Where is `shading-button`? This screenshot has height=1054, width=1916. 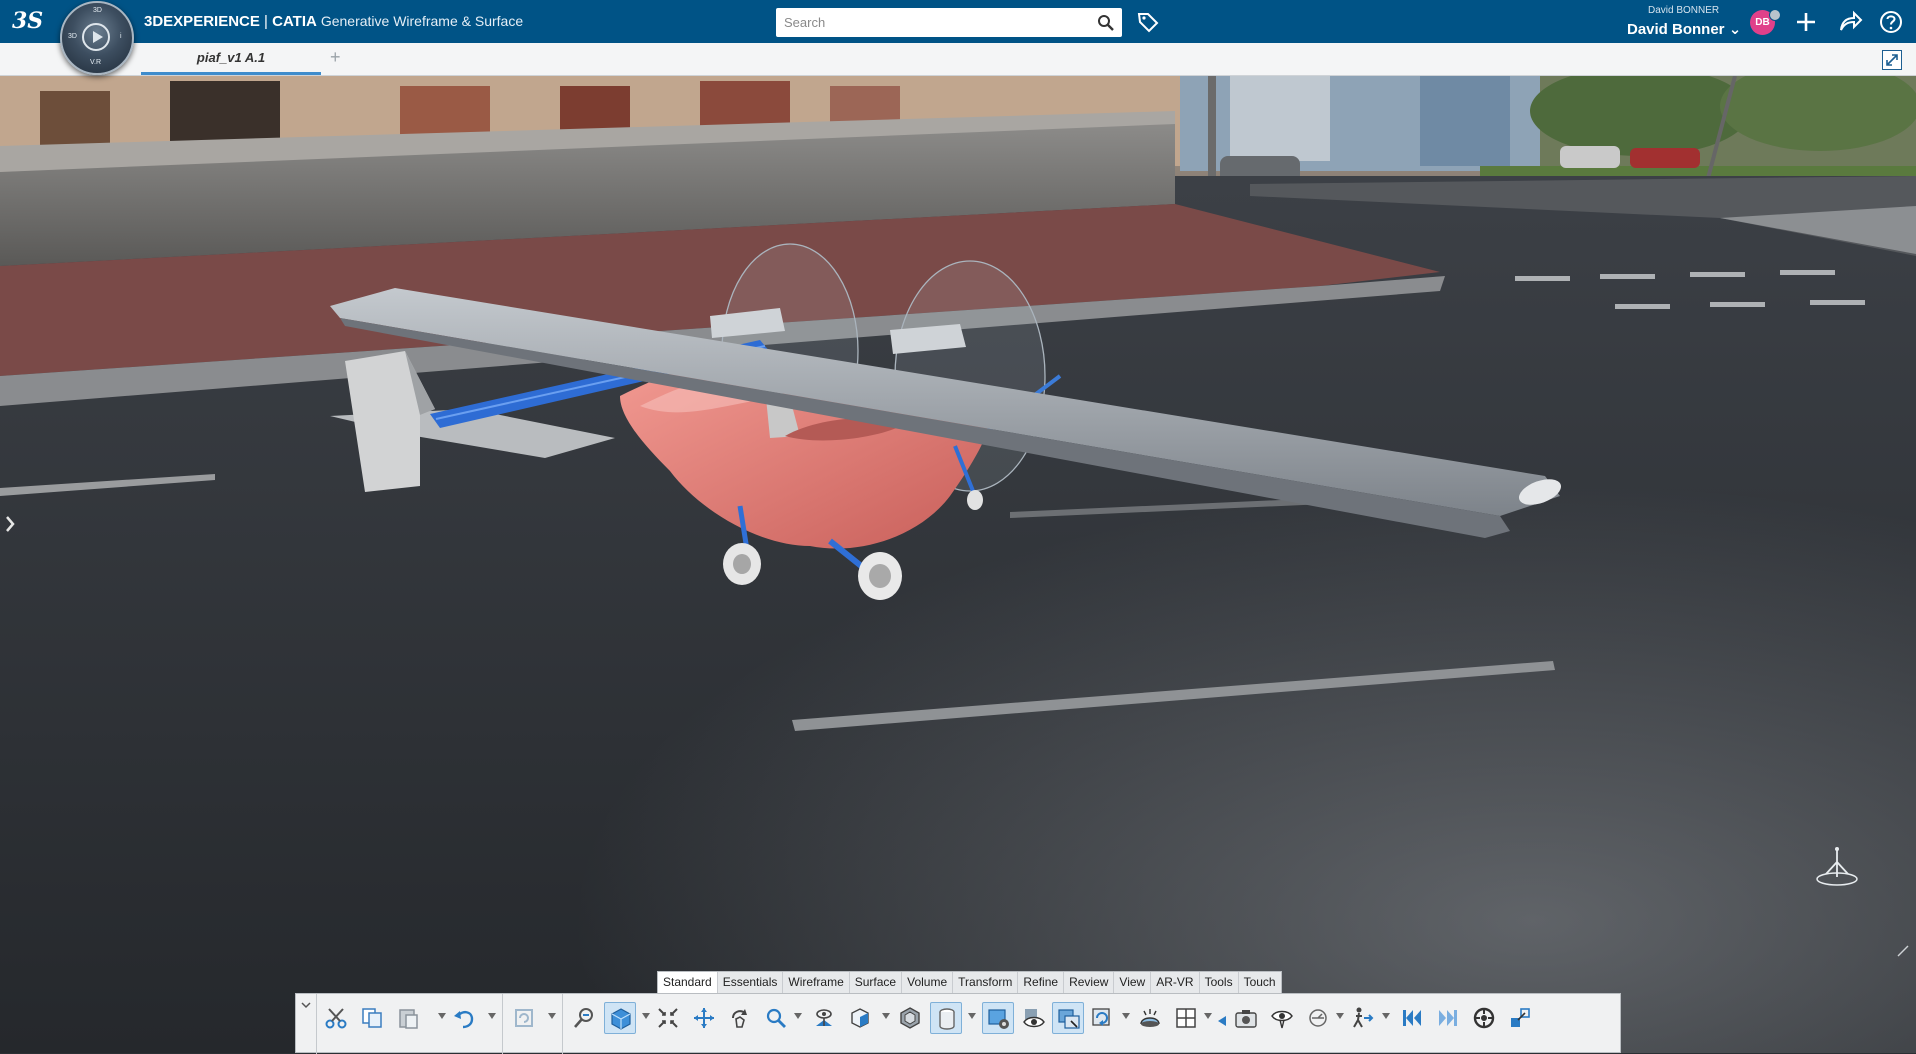 shading-button is located at coordinates (910, 1018).